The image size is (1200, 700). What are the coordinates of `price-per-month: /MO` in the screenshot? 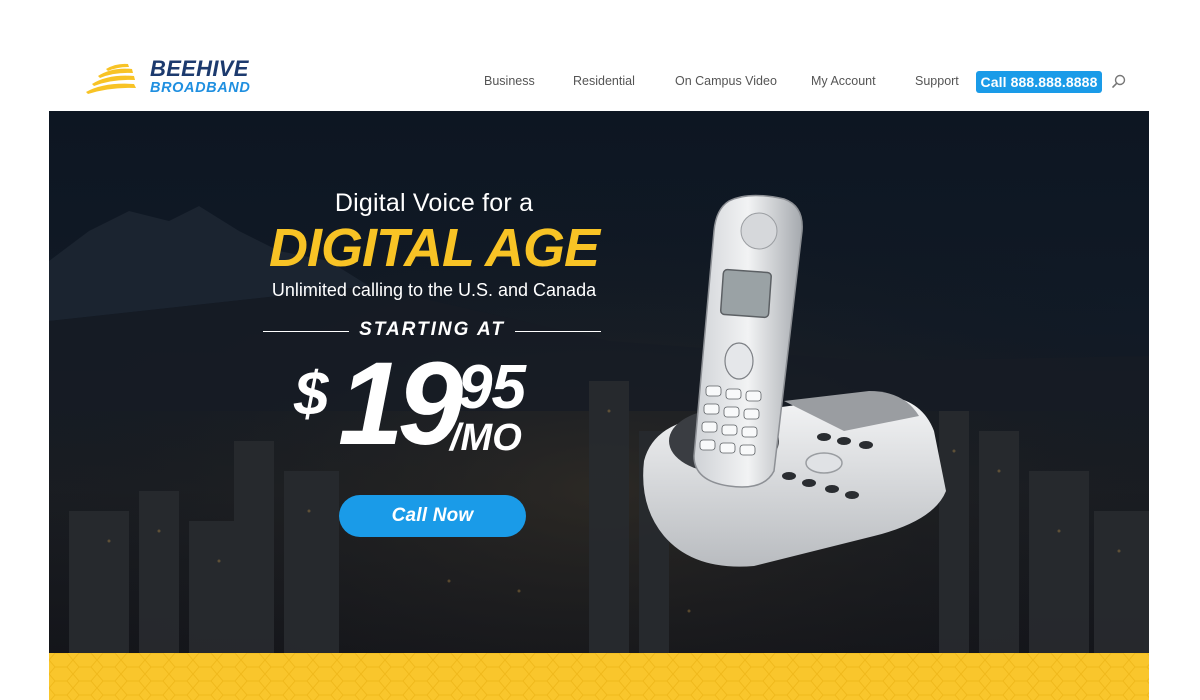 It's located at (486, 438).